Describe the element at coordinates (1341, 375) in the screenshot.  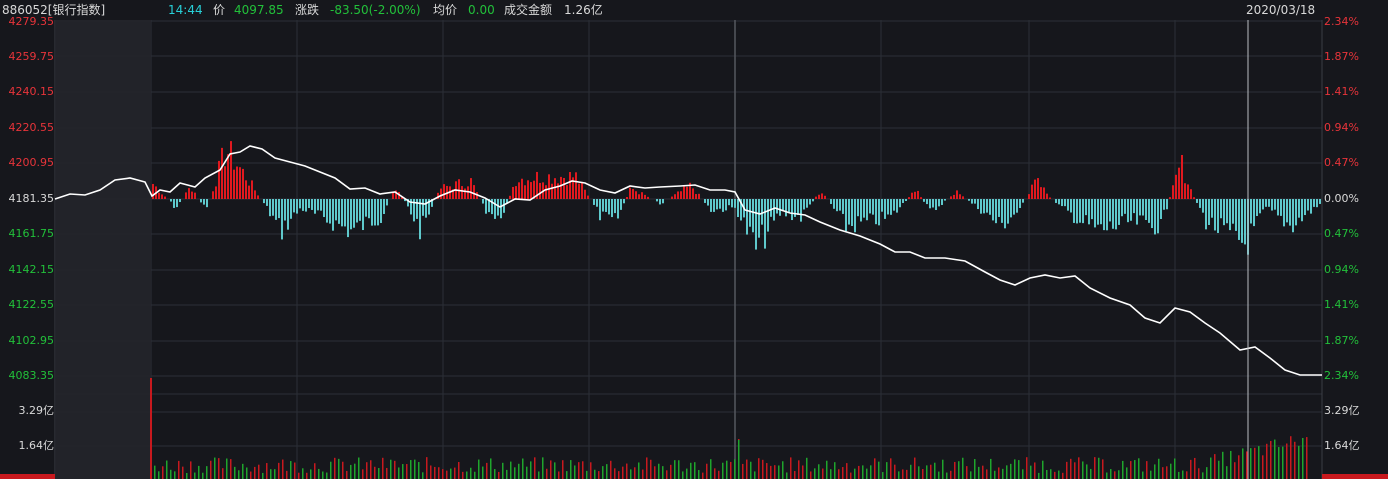
I see `percent-tick-right: 2.34%` at that location.